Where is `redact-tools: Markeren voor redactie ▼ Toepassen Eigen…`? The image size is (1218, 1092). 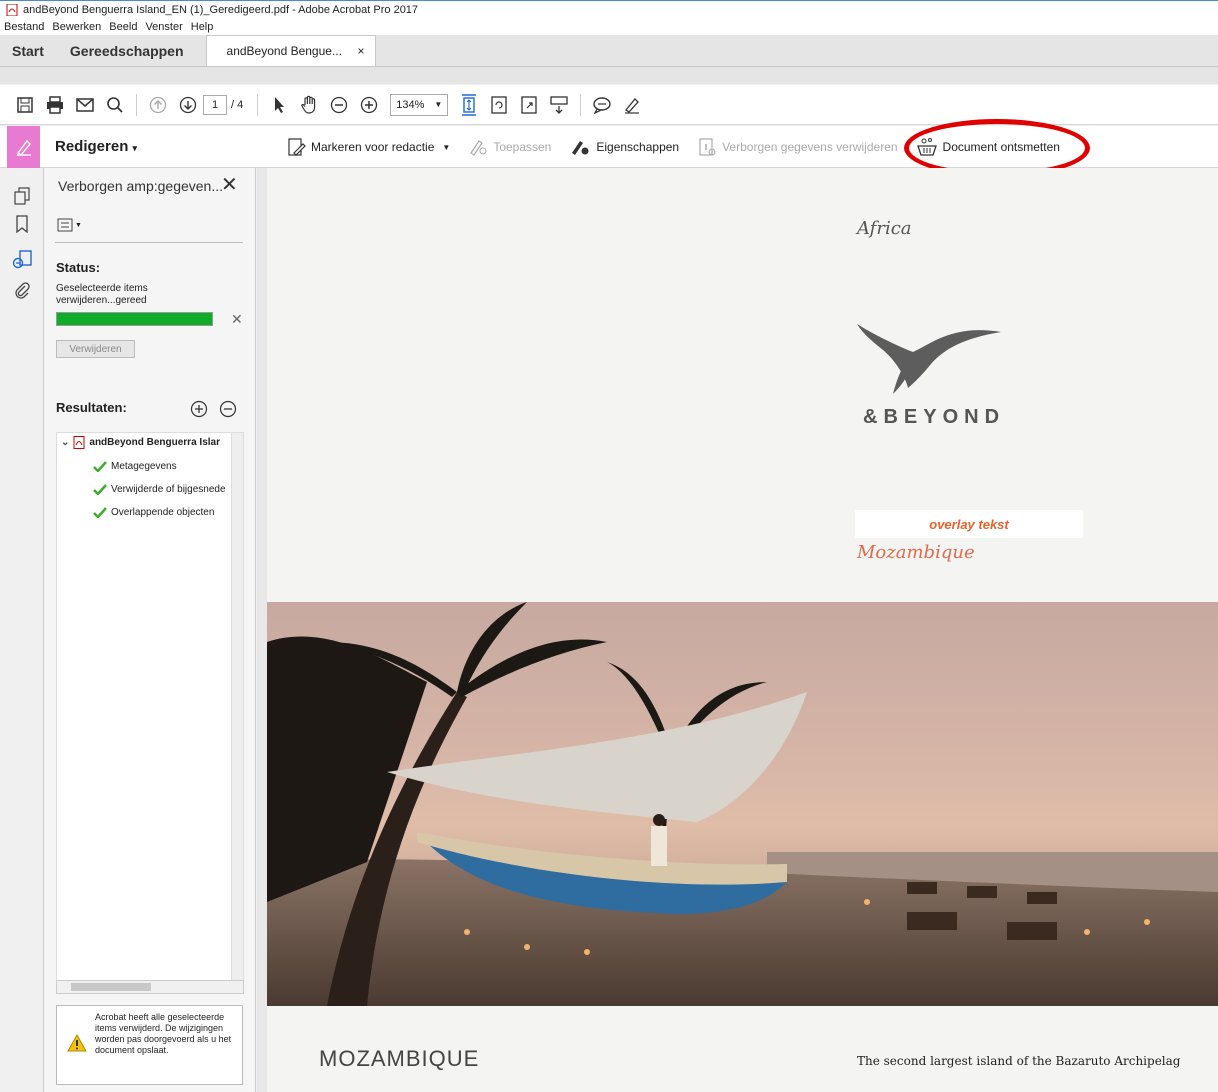 redact-tools: Markeren voor redactie ▼ Toepassen Eigen… is located at coordinates (682, 147).